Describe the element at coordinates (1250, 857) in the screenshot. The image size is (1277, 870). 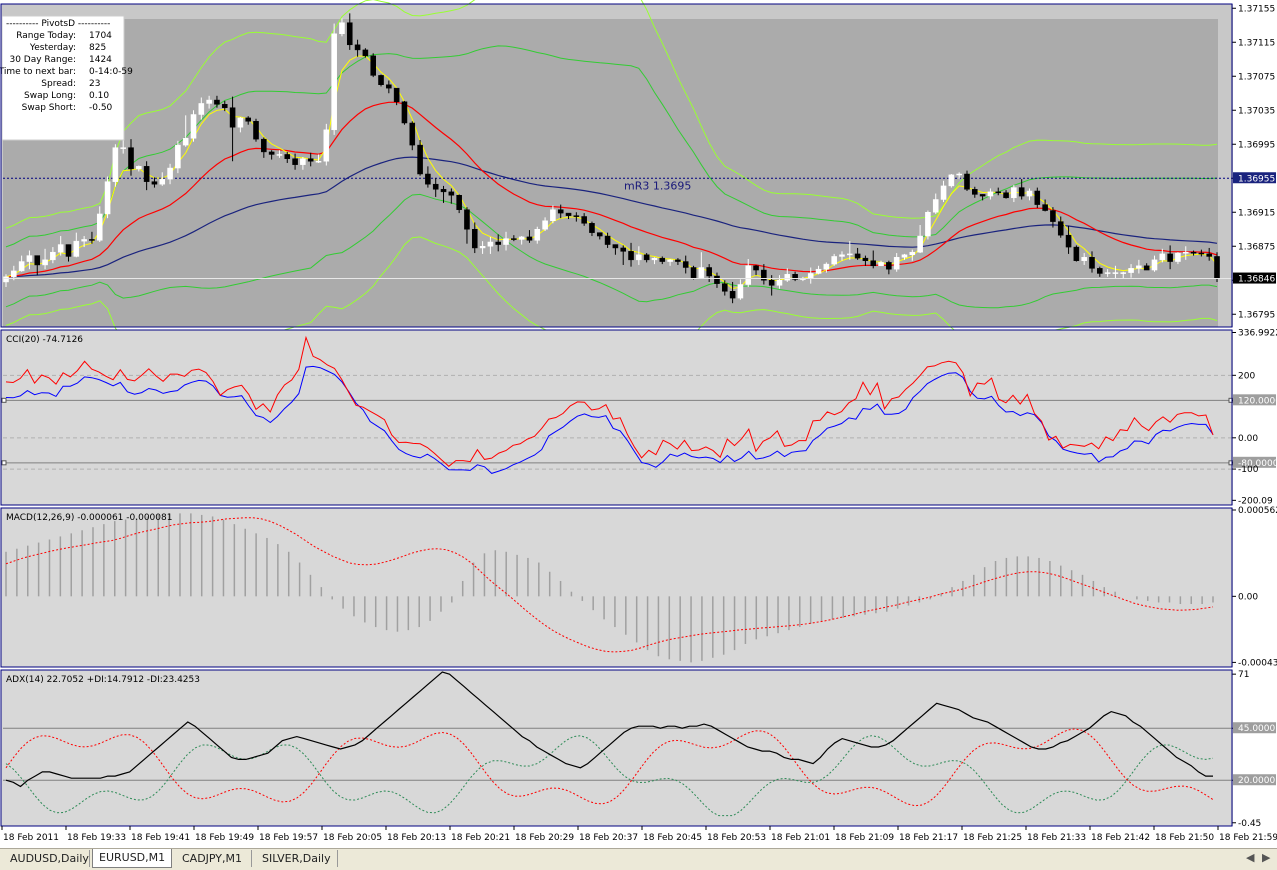
I see `scroll-left-icon: ◀` at that location.